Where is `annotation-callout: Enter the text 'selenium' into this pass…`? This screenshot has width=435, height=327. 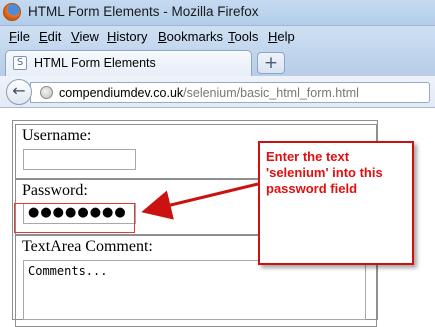 annotation-callout: Enter the text 'selenium' into this pass… is located at coordinates (336, 203).